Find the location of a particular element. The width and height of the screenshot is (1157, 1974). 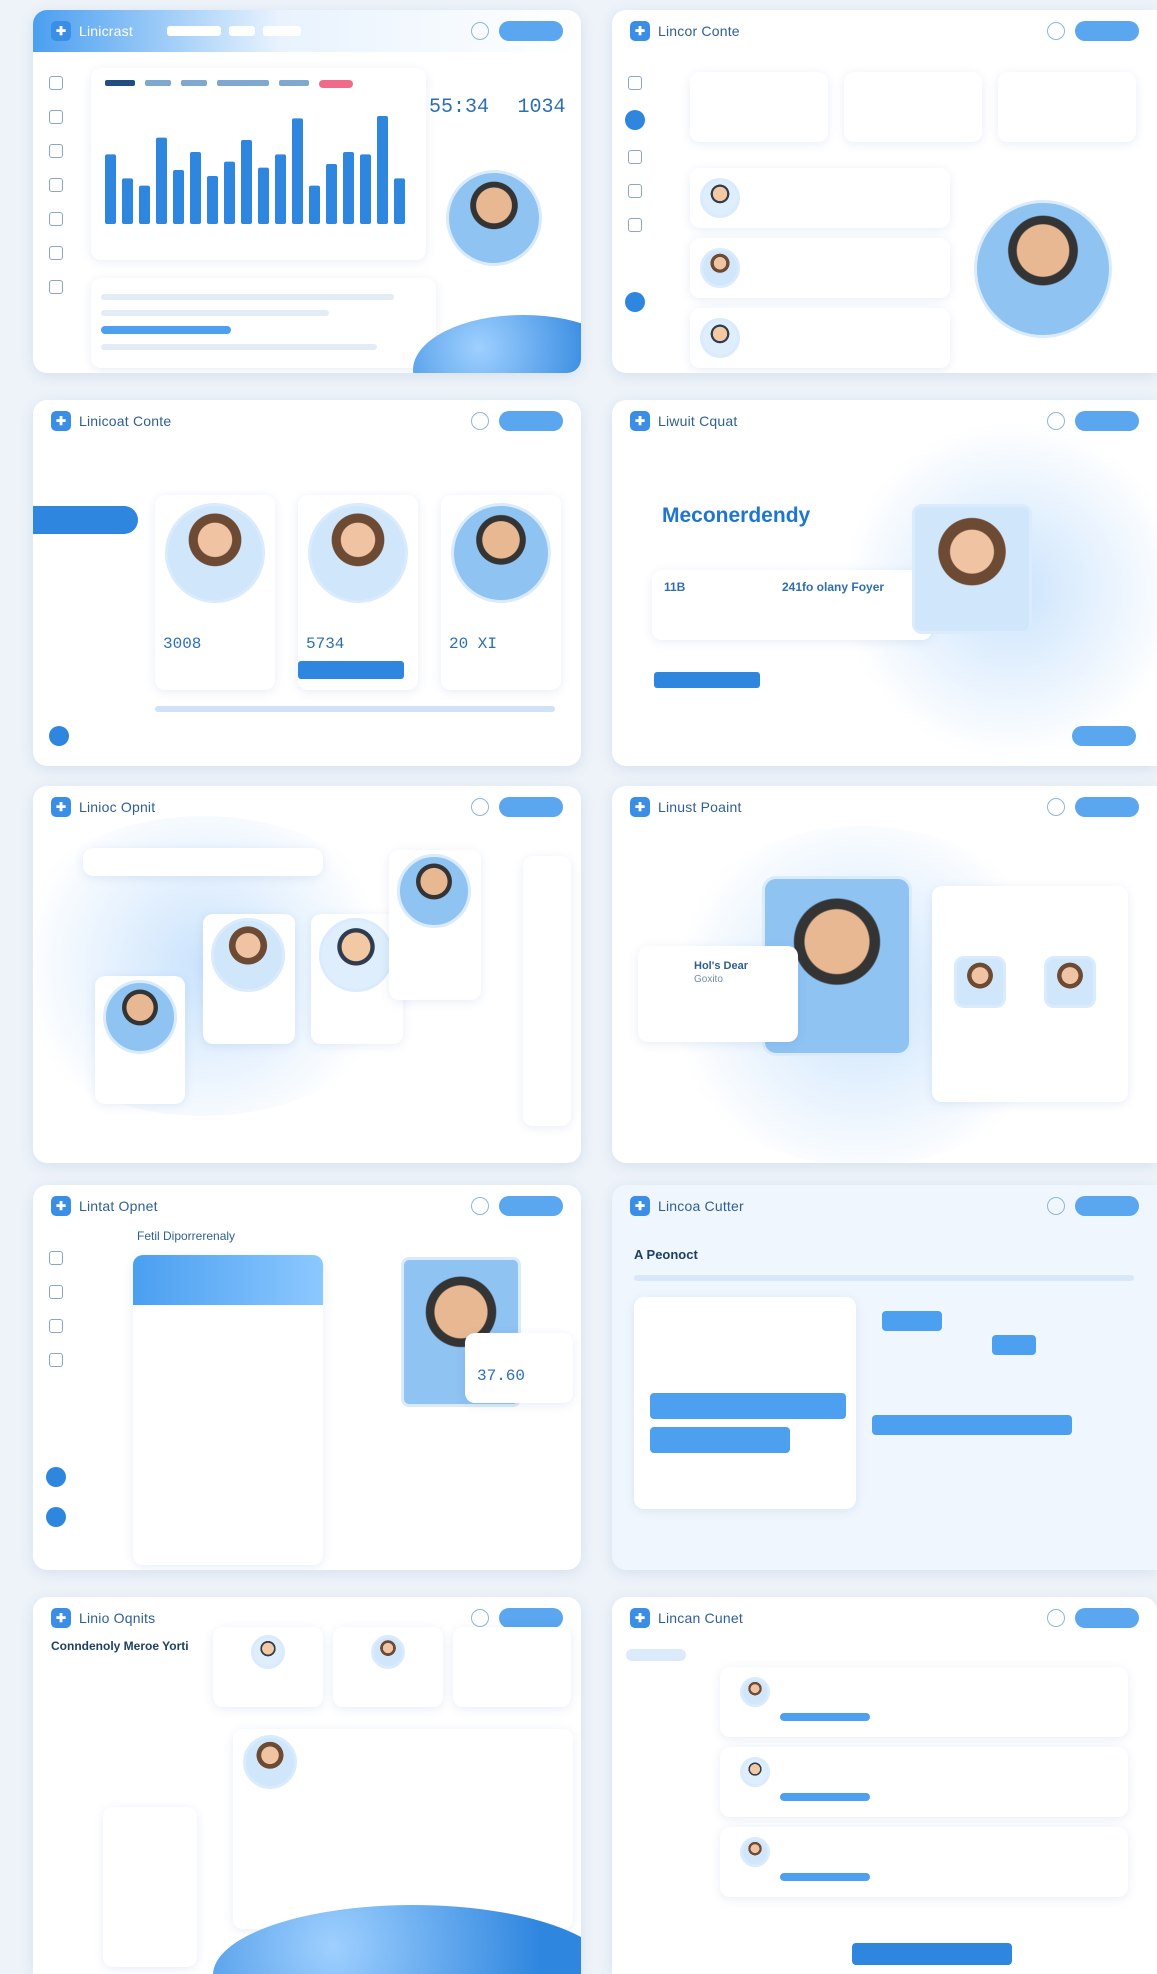

doctor-info: 37.60 is located at coordinates (519, 1368).